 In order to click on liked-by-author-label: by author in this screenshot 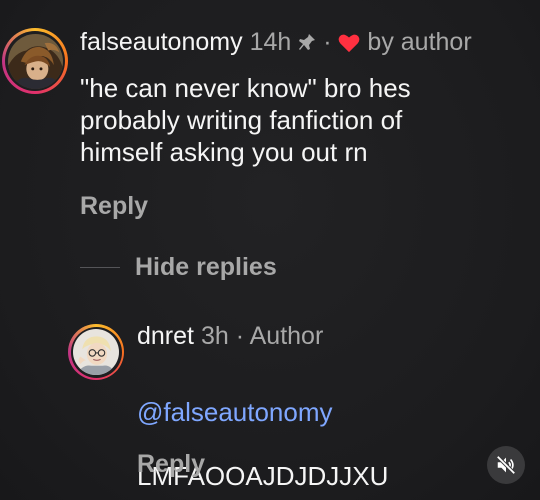, I will do `click(419, 42)`.